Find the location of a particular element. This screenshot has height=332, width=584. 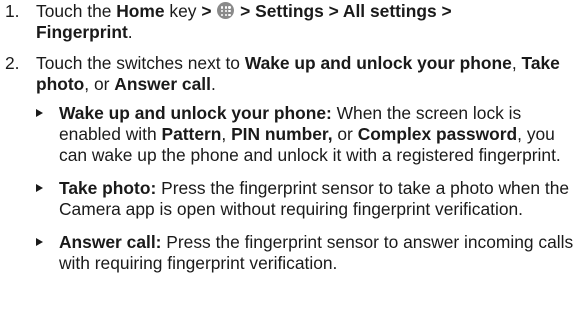

settings-path: > Settings > All settings > is located at coordinates (346, 11).